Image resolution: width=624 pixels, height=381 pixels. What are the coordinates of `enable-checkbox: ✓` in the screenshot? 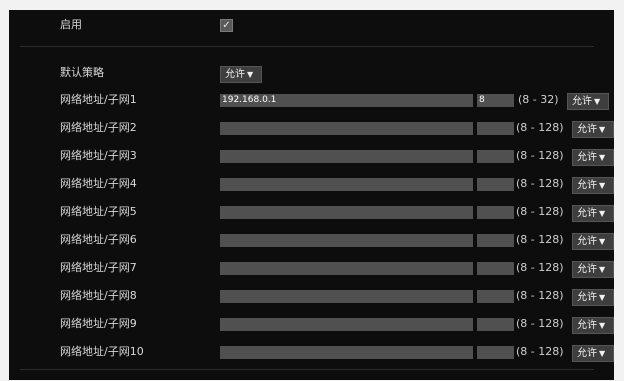 It's located at (226, 25).